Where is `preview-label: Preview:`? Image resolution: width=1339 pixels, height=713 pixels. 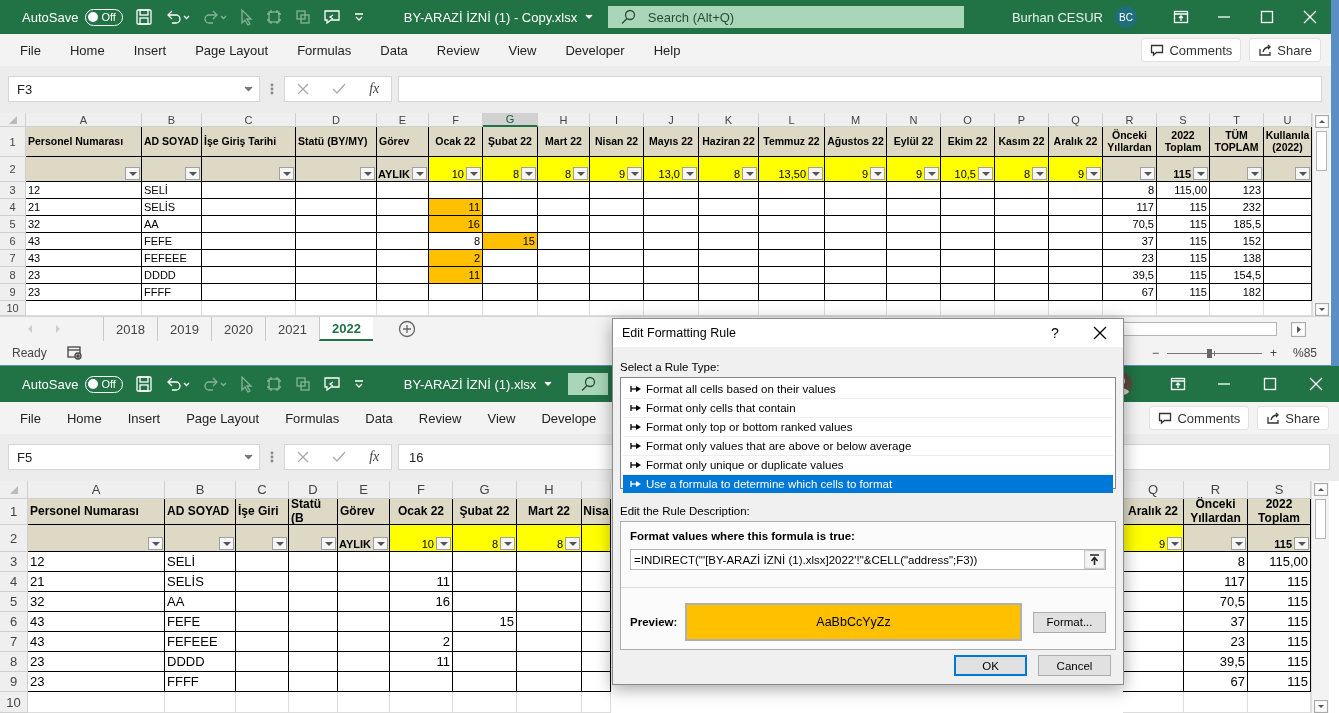 preview-label: Preview: is located at coordinates (654, 622).